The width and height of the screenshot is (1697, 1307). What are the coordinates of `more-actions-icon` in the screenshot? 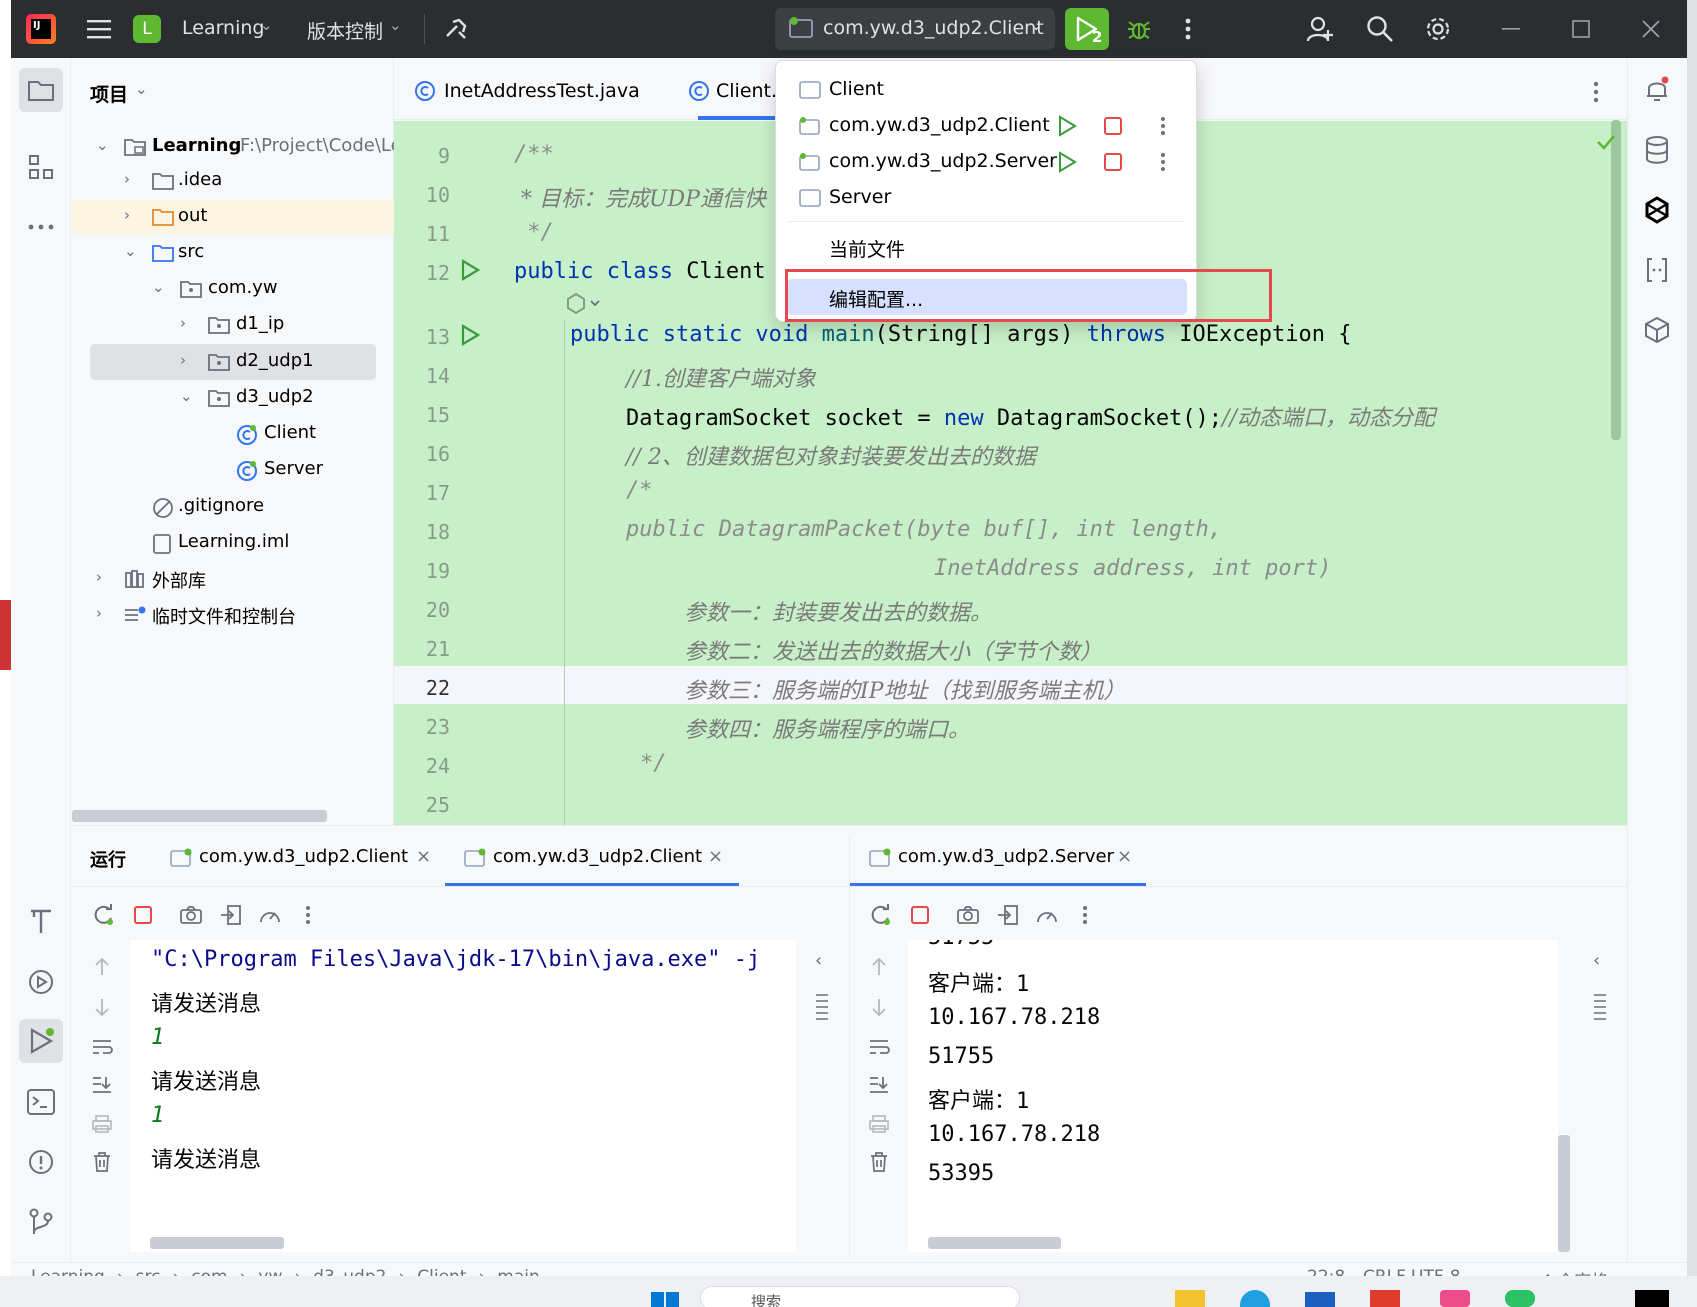 It's located at (1188, 29).